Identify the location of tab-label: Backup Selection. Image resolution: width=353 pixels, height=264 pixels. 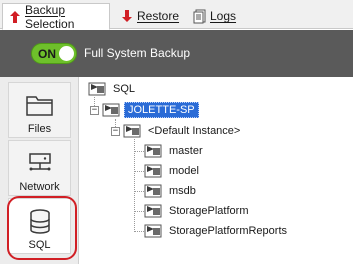
(50, 16).